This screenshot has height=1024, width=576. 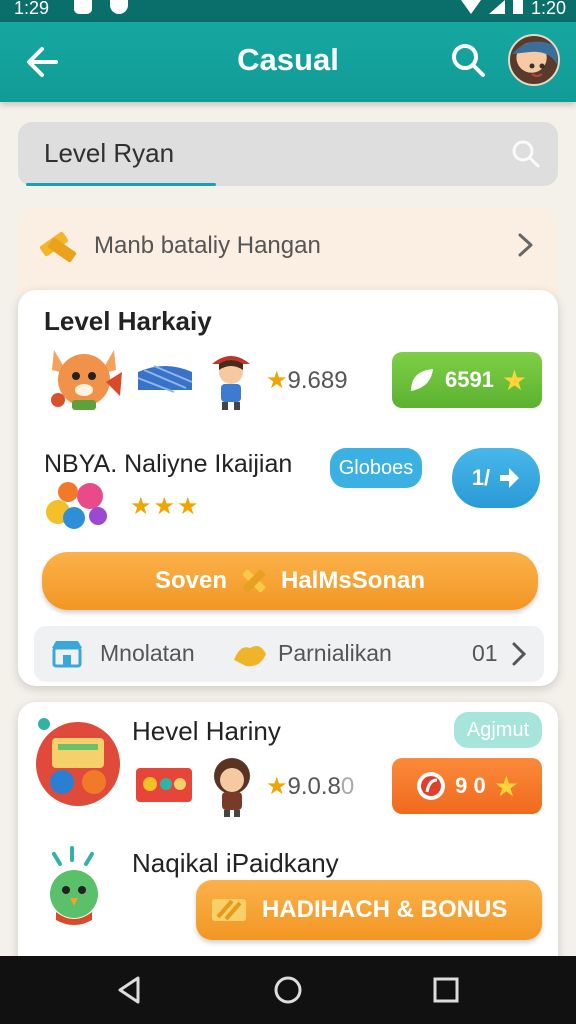 I want to click on game-title-3: Hevel Hariny, so click(x=206, y=731).